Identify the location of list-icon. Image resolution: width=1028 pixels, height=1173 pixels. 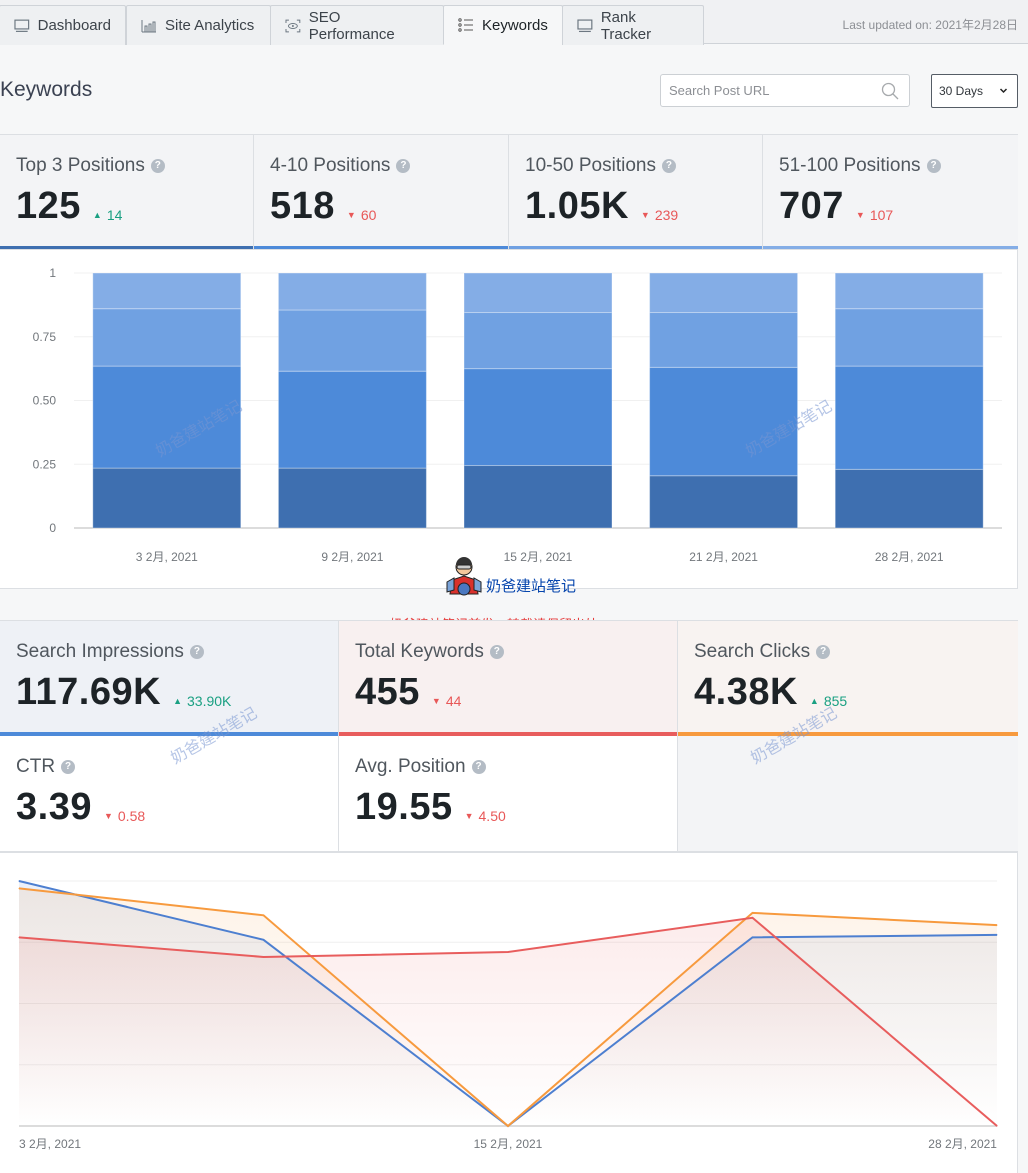
(465, 25).